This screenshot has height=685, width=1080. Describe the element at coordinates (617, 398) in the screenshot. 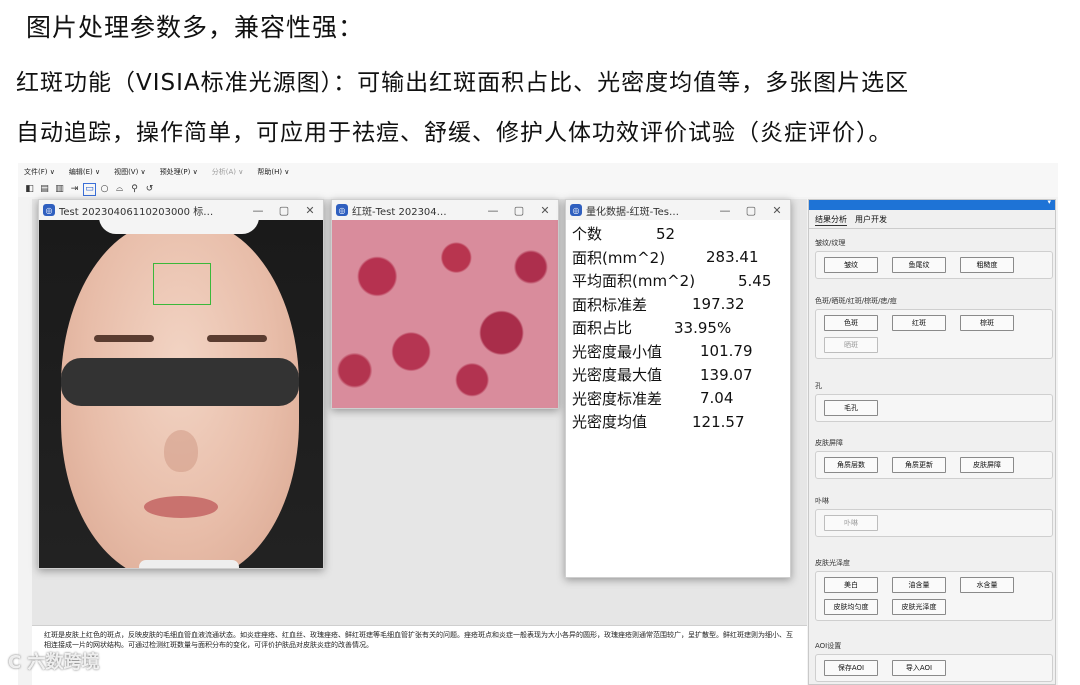

I see `data-key: 光密度标准差` at that location.